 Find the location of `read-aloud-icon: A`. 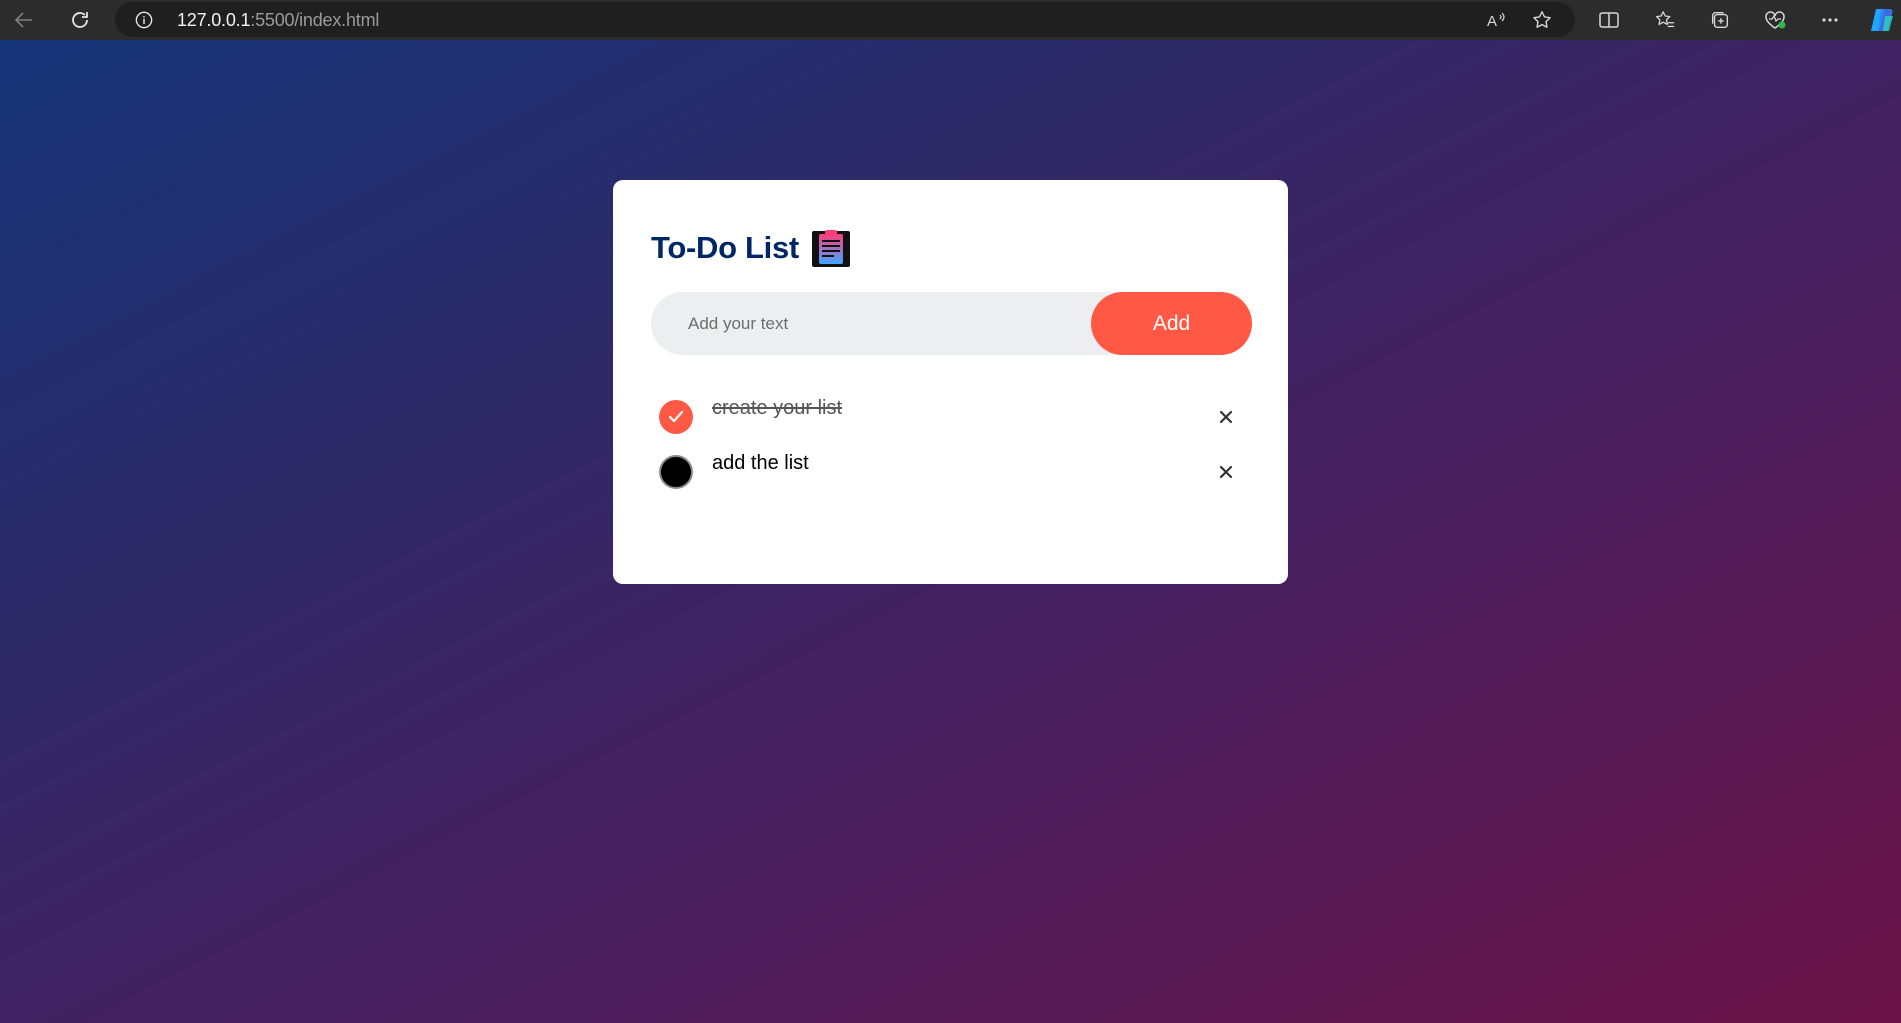

read-aloud-icon: A is located at coordinates (1497, 20).